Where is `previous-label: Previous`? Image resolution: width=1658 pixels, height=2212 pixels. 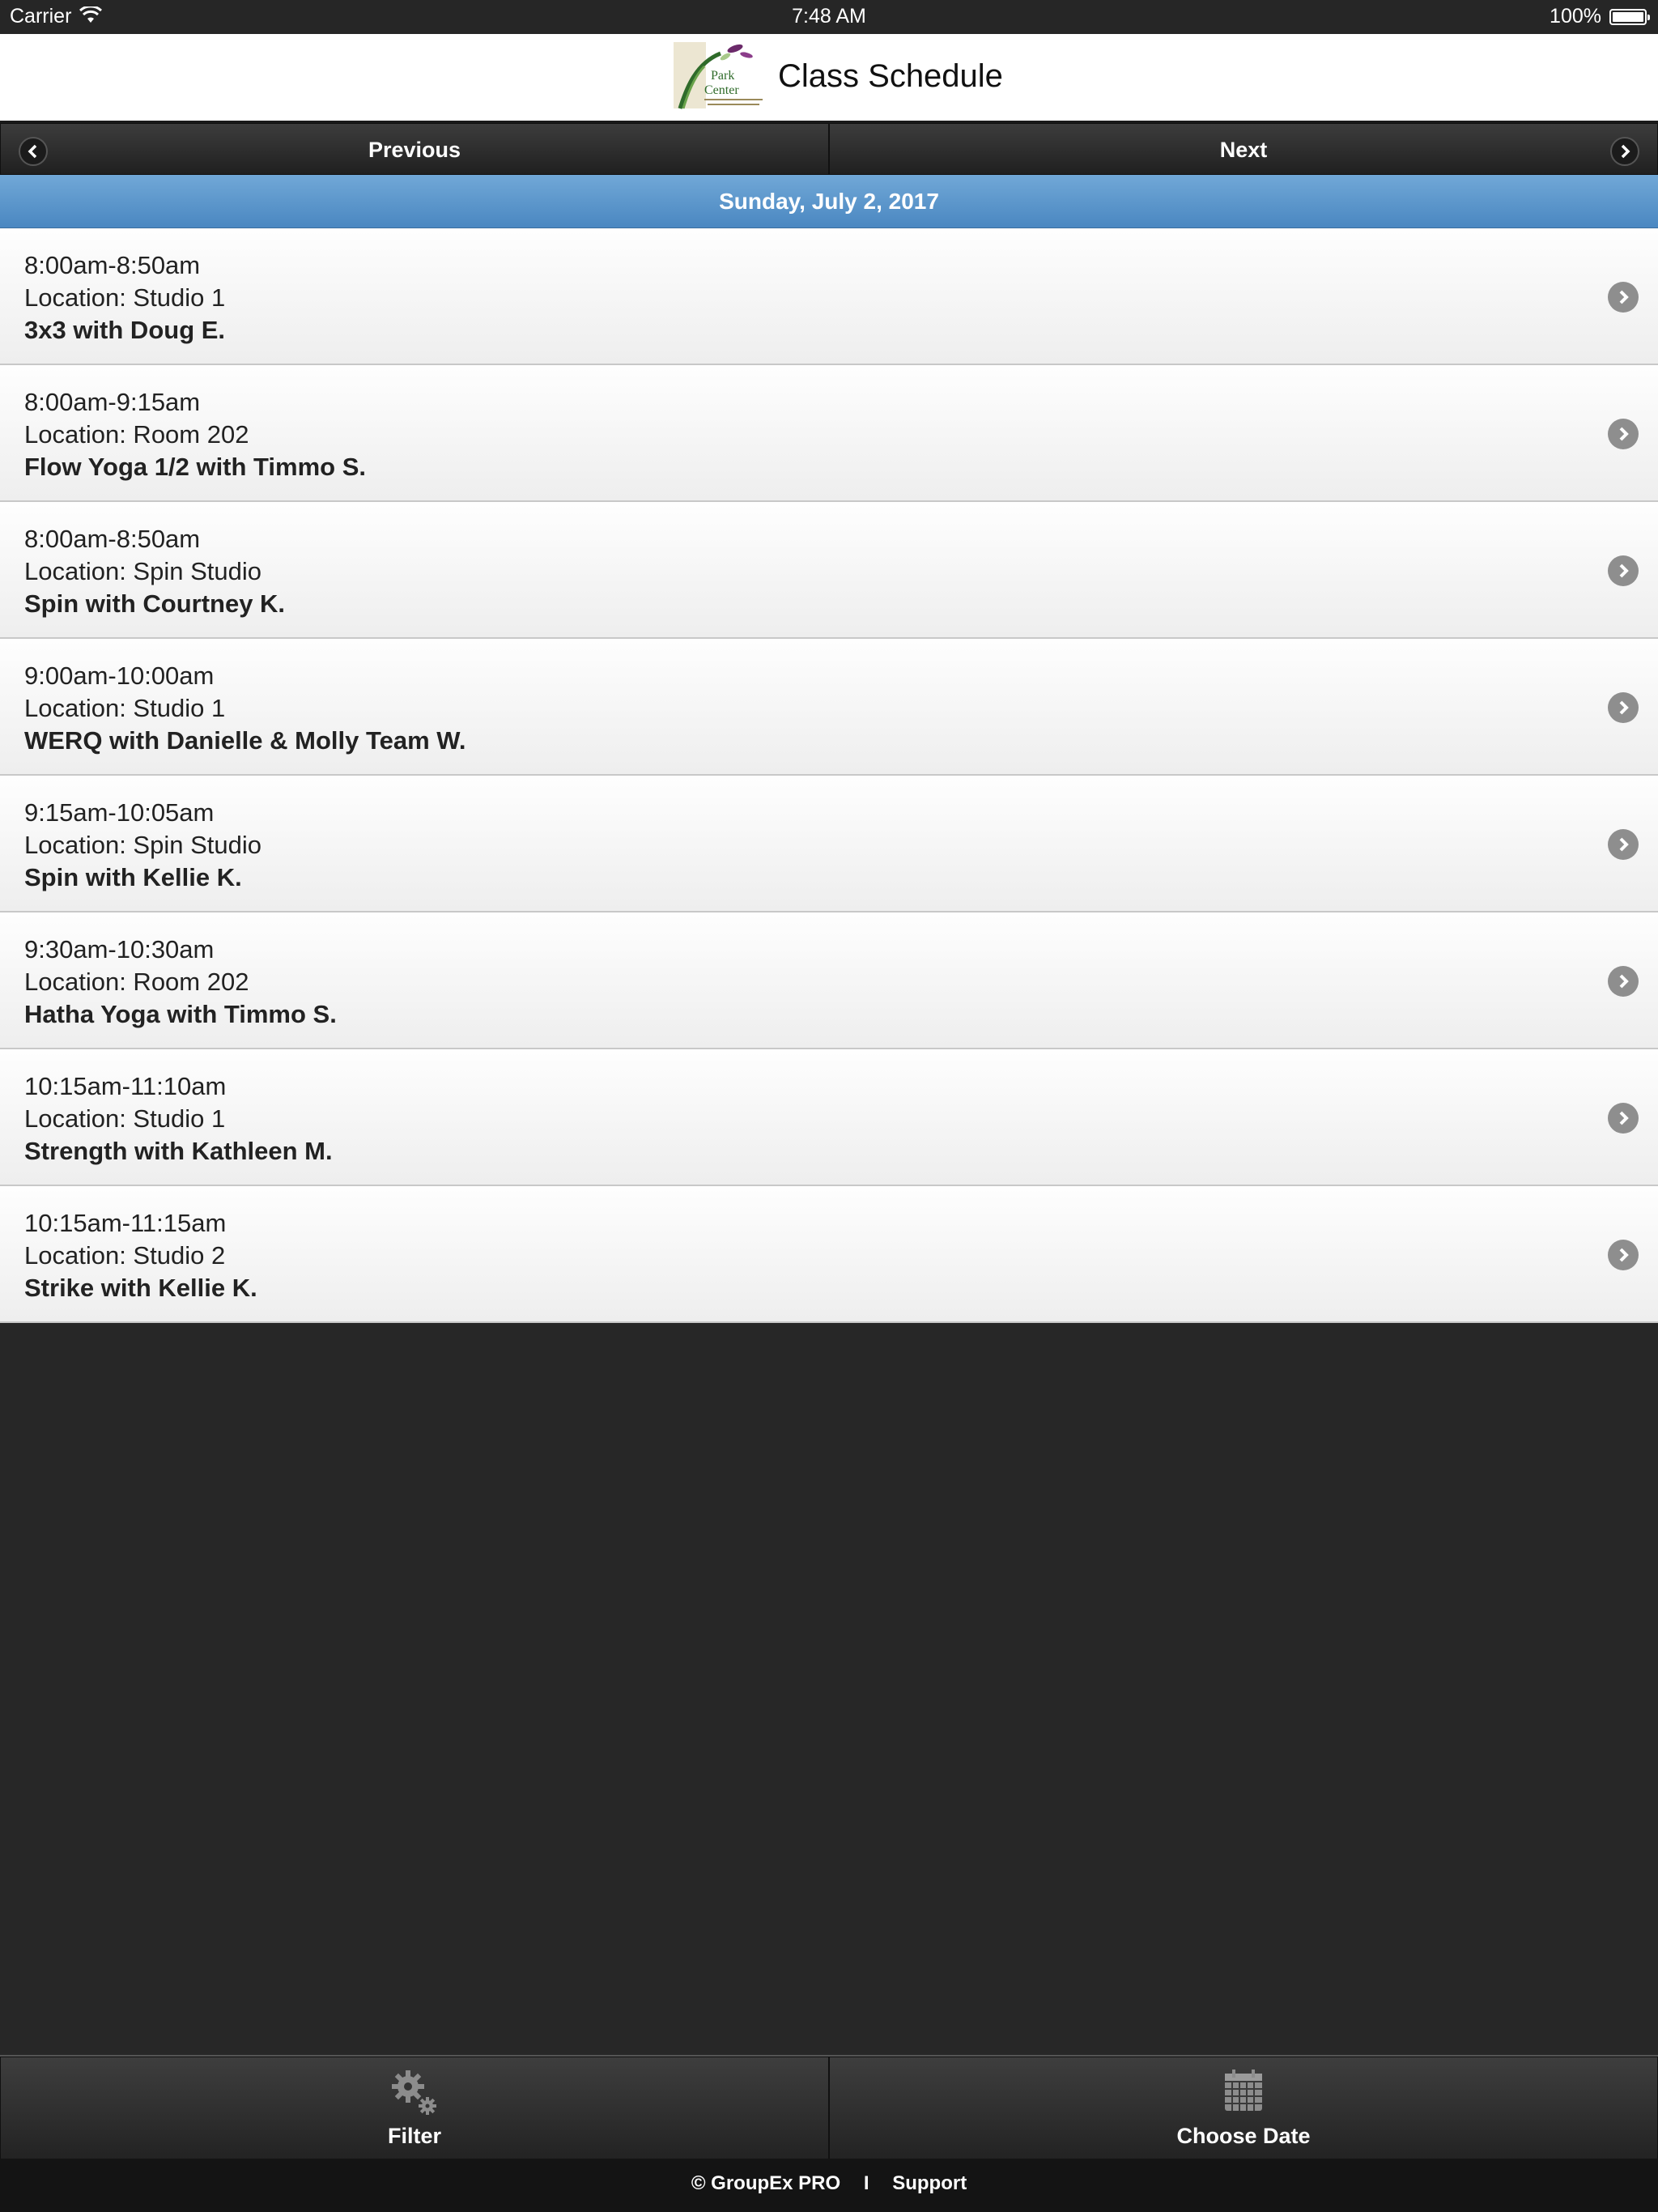 previous-label: Previous is located at coordinates (414, 150).